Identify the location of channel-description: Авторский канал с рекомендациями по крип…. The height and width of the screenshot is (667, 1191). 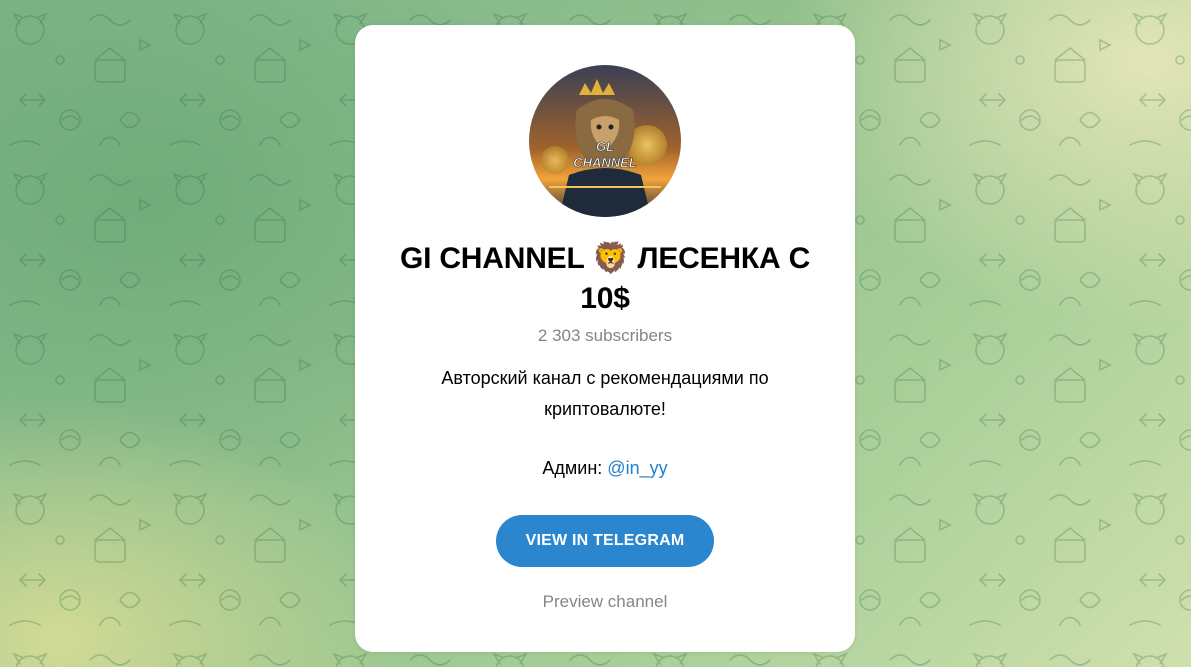
(605, 393).